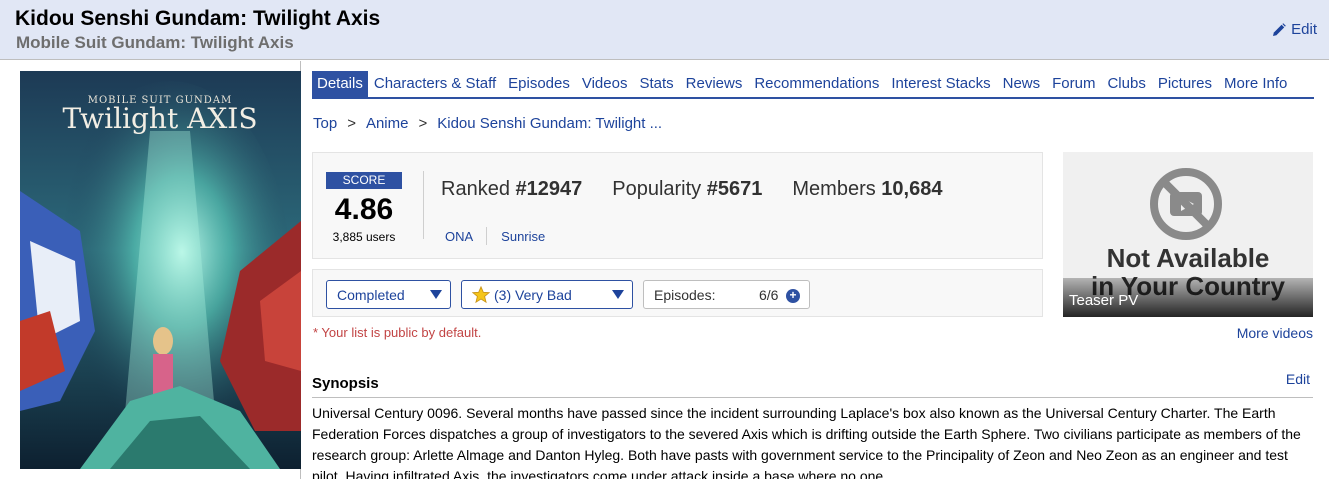 Image resolution: width=1329 pixels, height=479 pixels. I want to click on tab-reviews: Reviews, so click(714, 84).